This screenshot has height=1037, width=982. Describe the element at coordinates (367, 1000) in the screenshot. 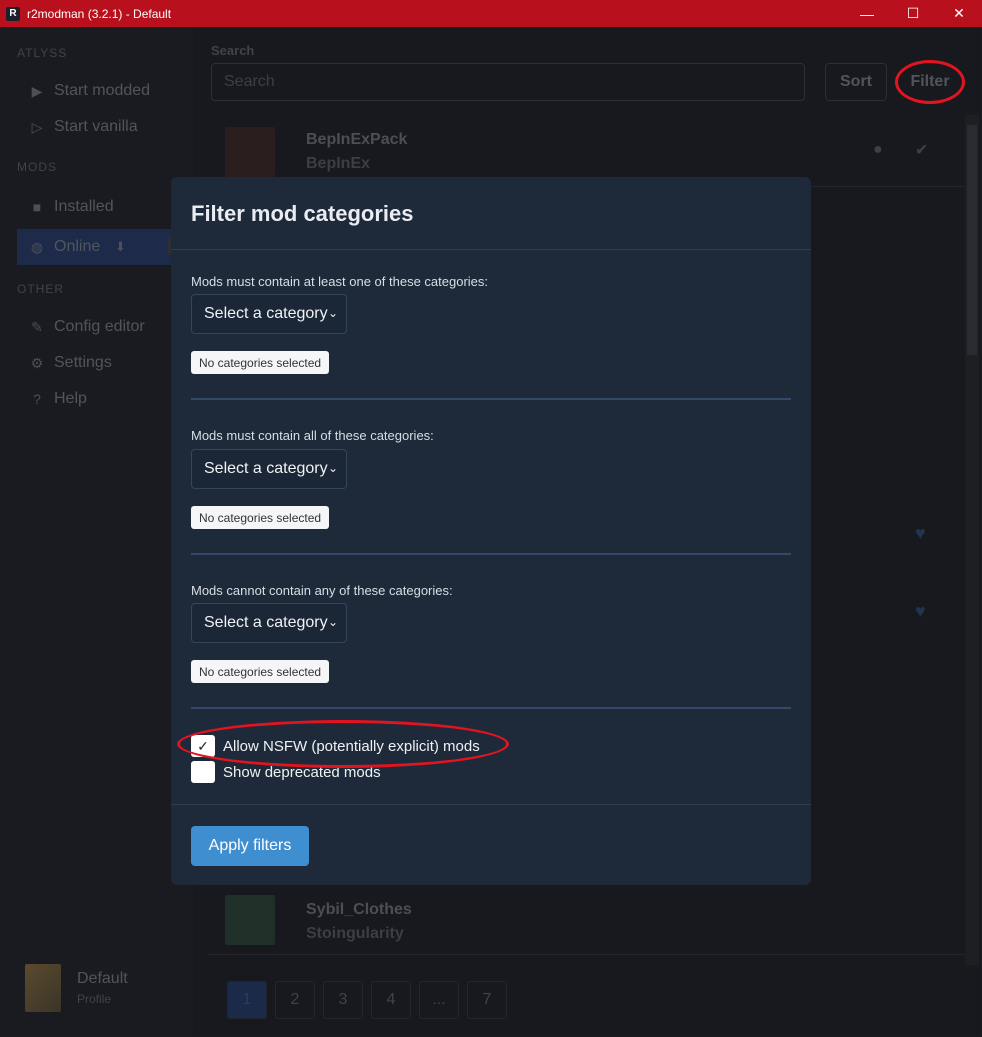

I see `pagination: 1 2 3 4 ... 7` at that location.